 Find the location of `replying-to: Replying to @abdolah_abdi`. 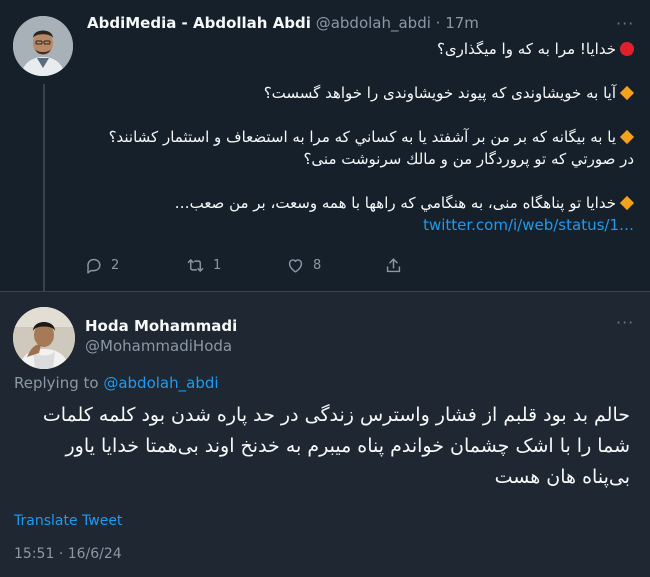

replying-to: Replying to @abdolah_abdi is located at coordinates (116, 383).